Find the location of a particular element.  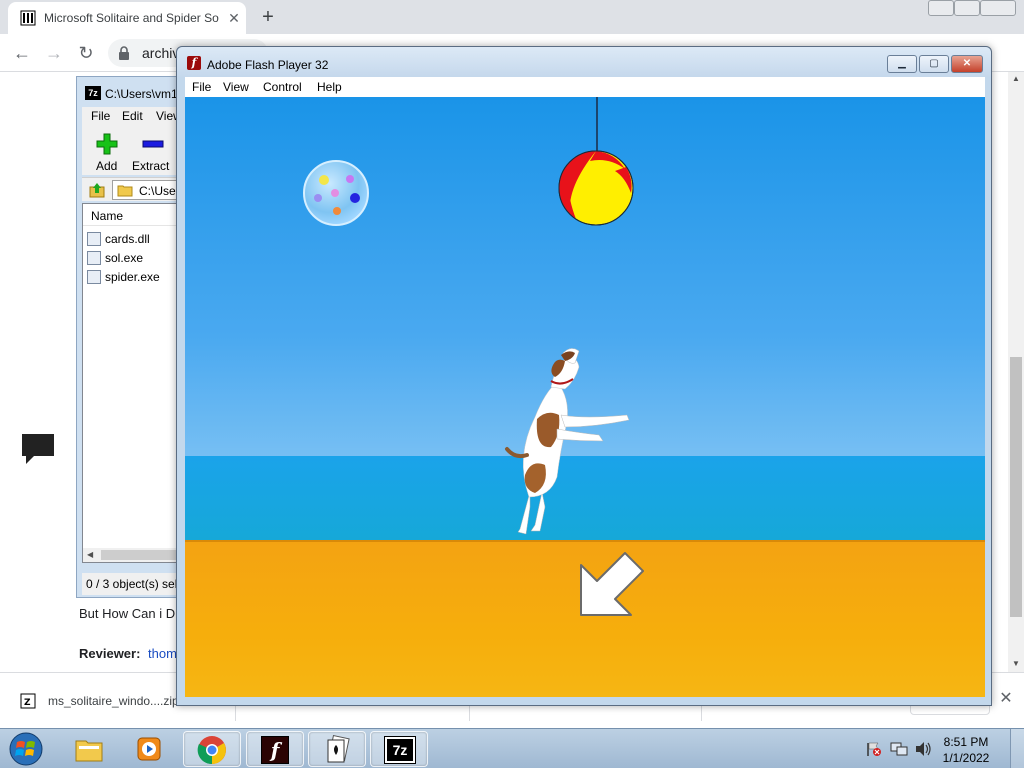

tab-close-icon: ✕ is located at coordinates (234, 18).